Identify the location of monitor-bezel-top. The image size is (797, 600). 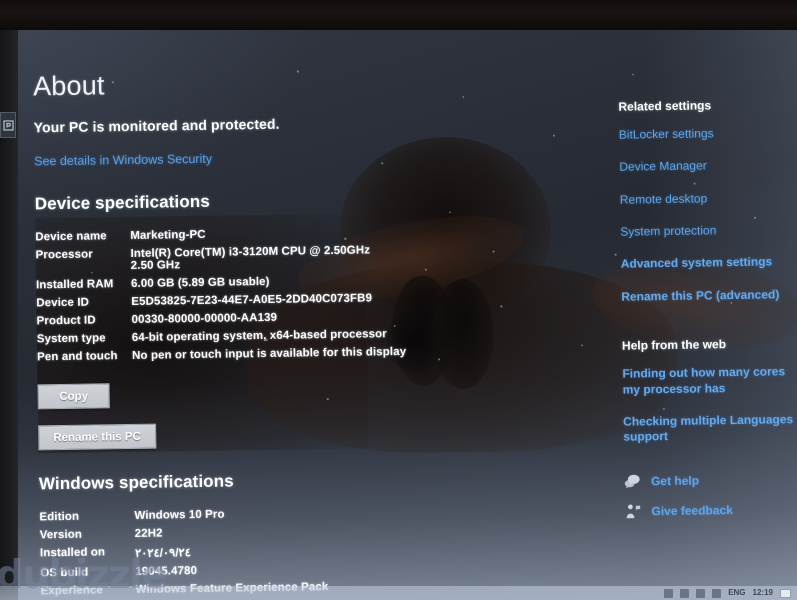
(398, 15).